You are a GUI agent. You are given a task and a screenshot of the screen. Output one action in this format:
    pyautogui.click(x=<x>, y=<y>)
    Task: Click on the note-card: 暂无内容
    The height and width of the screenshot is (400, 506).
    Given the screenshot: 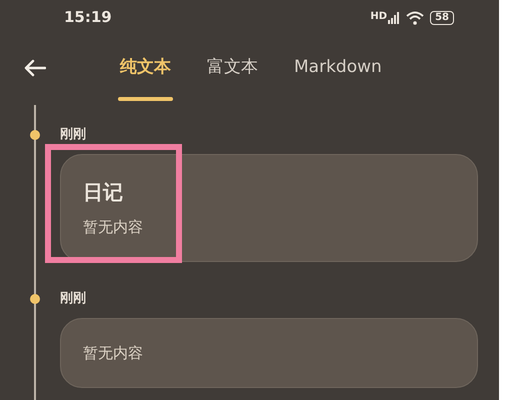 What is the action you would take?
    pyautogui.click(x=269, y=353)
    